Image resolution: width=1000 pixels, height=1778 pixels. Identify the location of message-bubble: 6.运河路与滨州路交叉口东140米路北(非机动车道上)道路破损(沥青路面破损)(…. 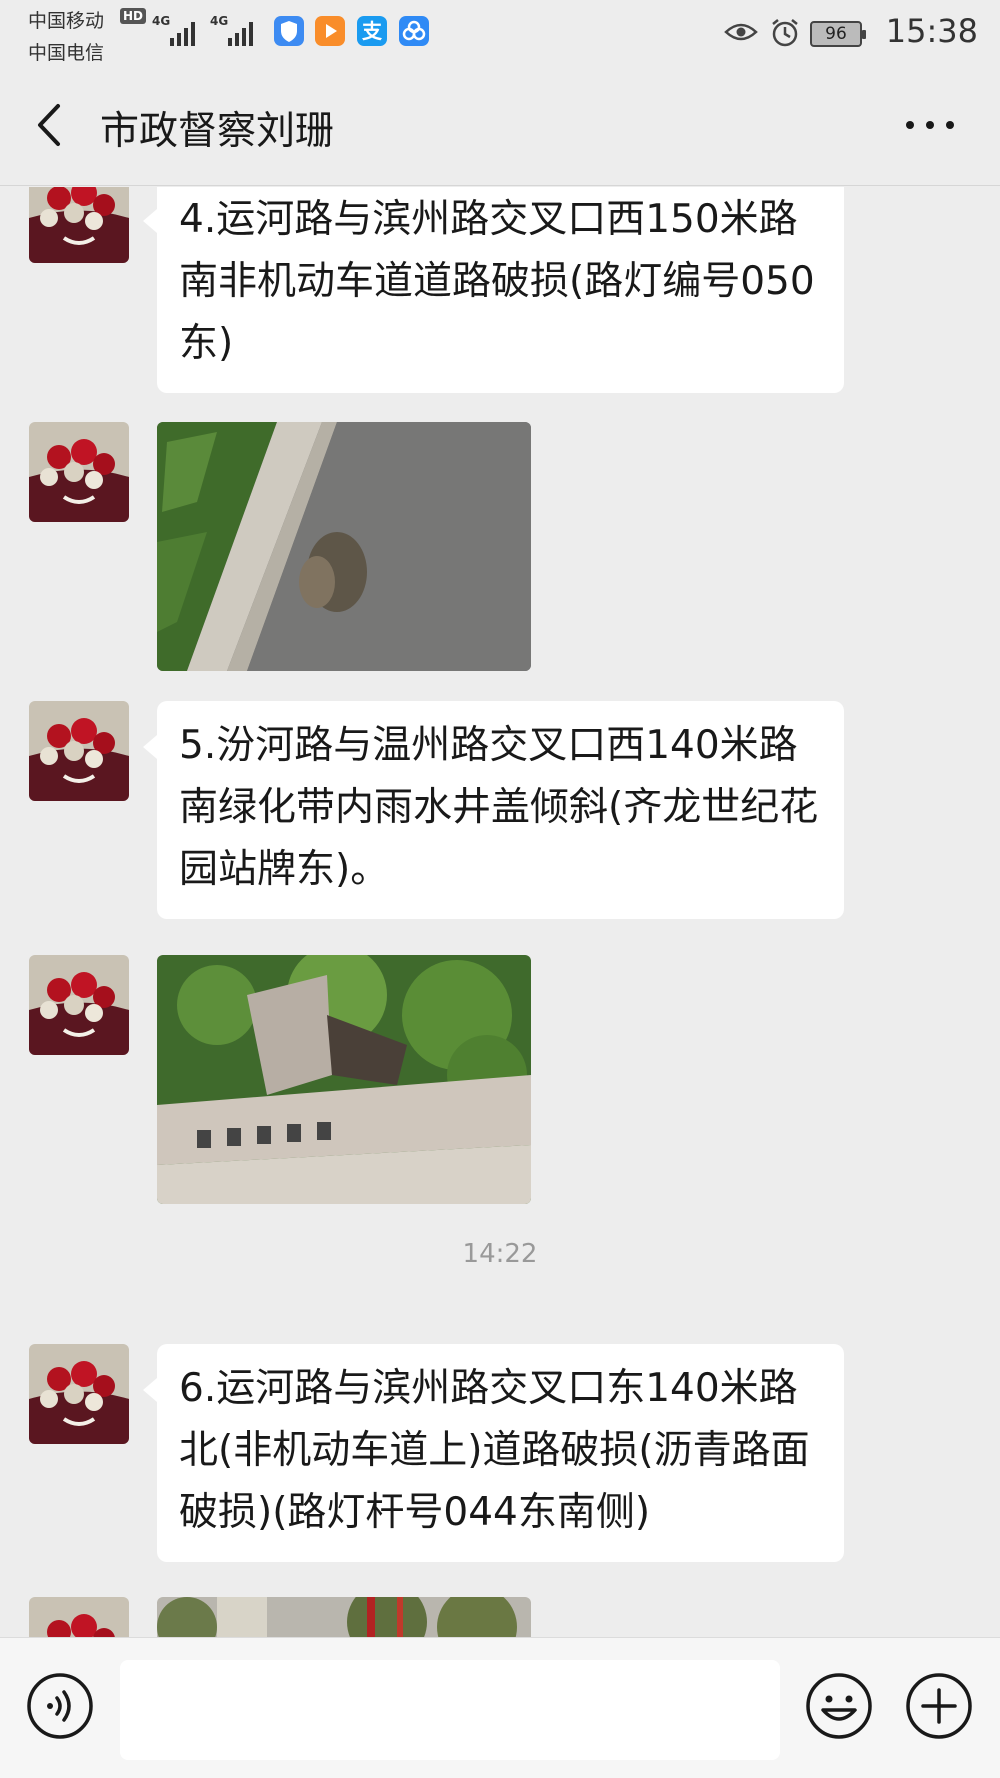
(493, 1453).